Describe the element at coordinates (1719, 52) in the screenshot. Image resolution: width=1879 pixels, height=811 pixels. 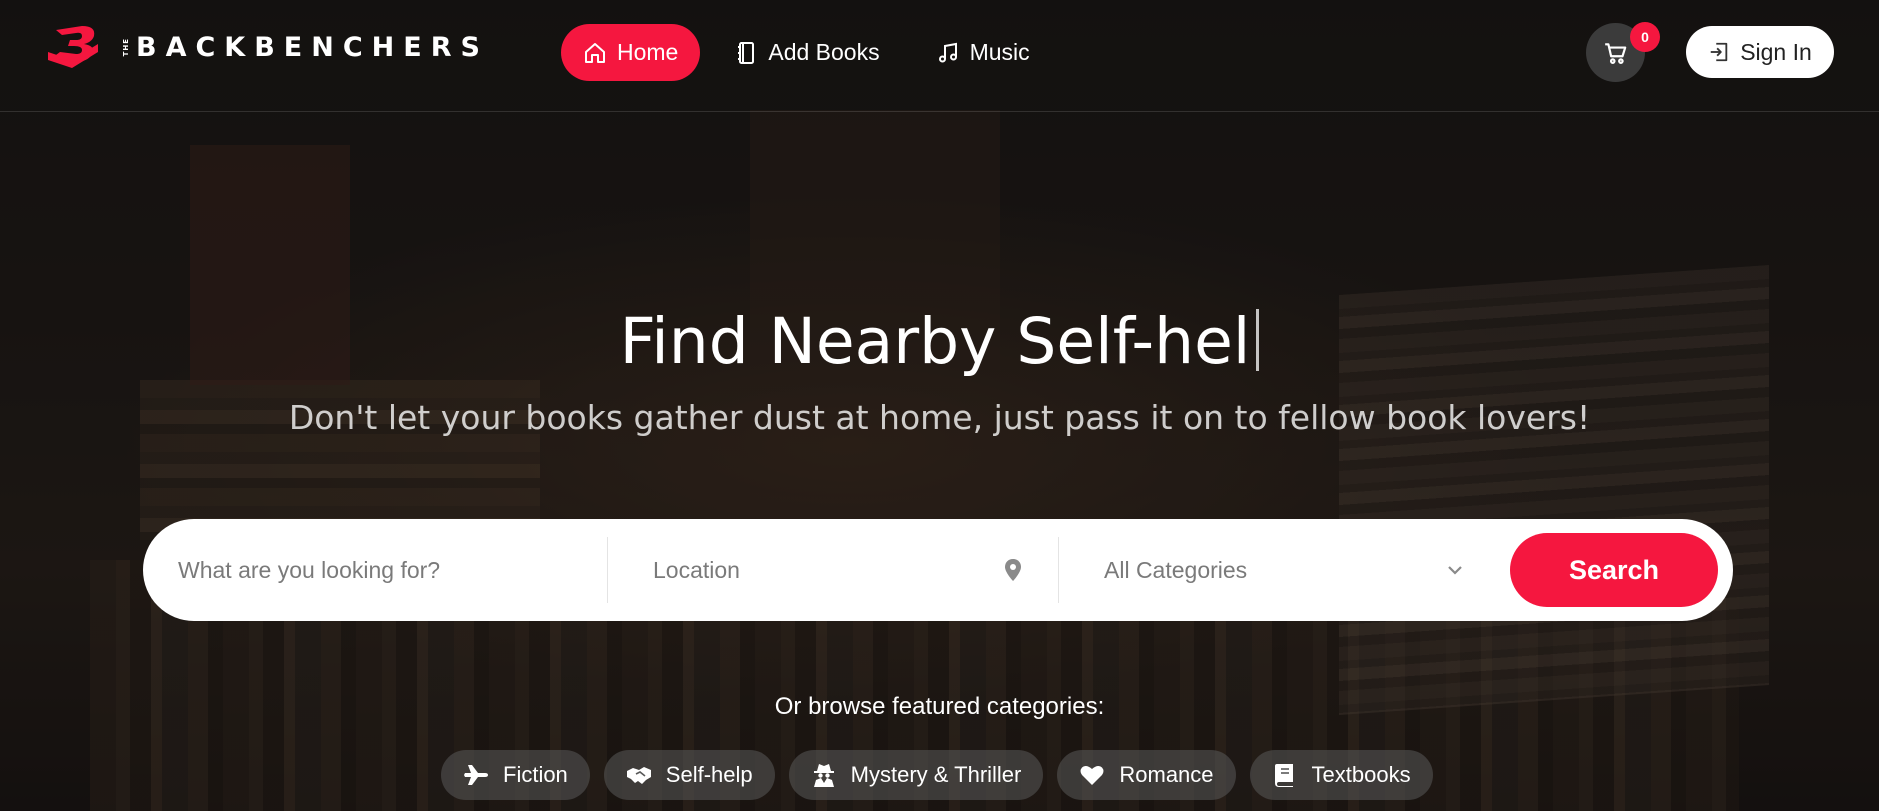
I see `sign-in-icon` at that location.